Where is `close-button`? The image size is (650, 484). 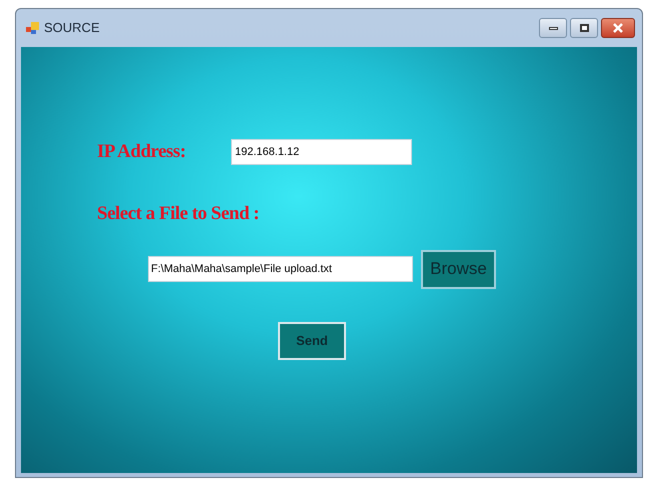
close-button is located at coordinates (618, 28).